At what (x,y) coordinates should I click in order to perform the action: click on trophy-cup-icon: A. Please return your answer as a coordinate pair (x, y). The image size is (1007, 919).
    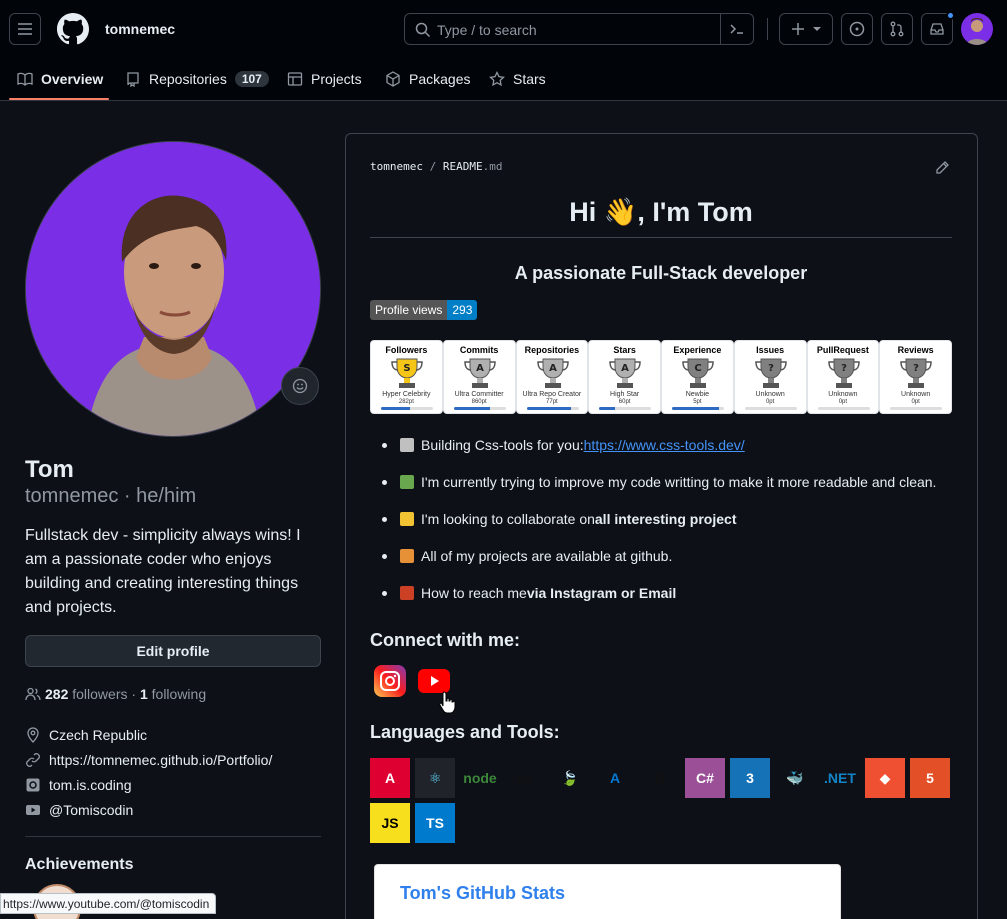
    Looking at the image, I should click on (552, 373).